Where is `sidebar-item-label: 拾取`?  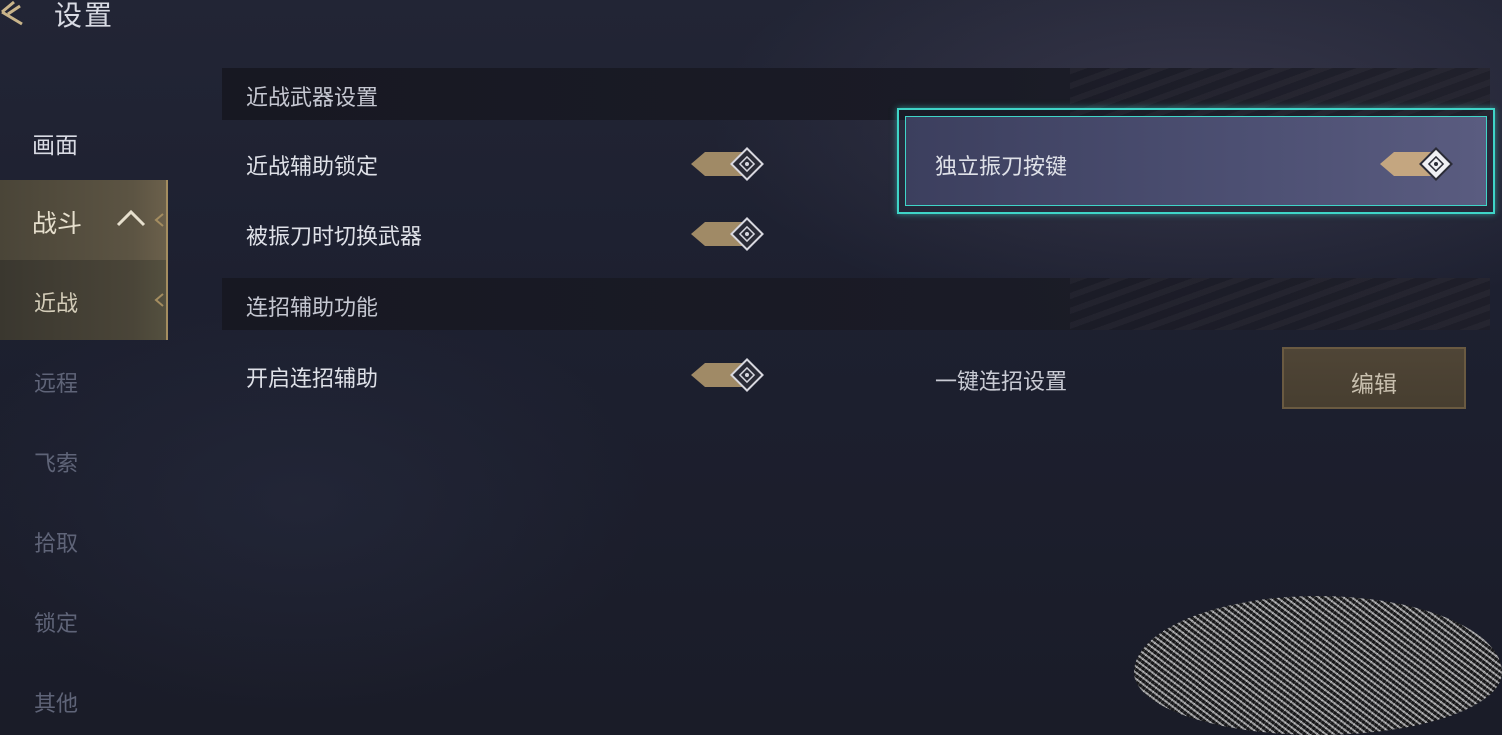 sidebar-item-label: 拾取 is located at coordinates (56, 544).